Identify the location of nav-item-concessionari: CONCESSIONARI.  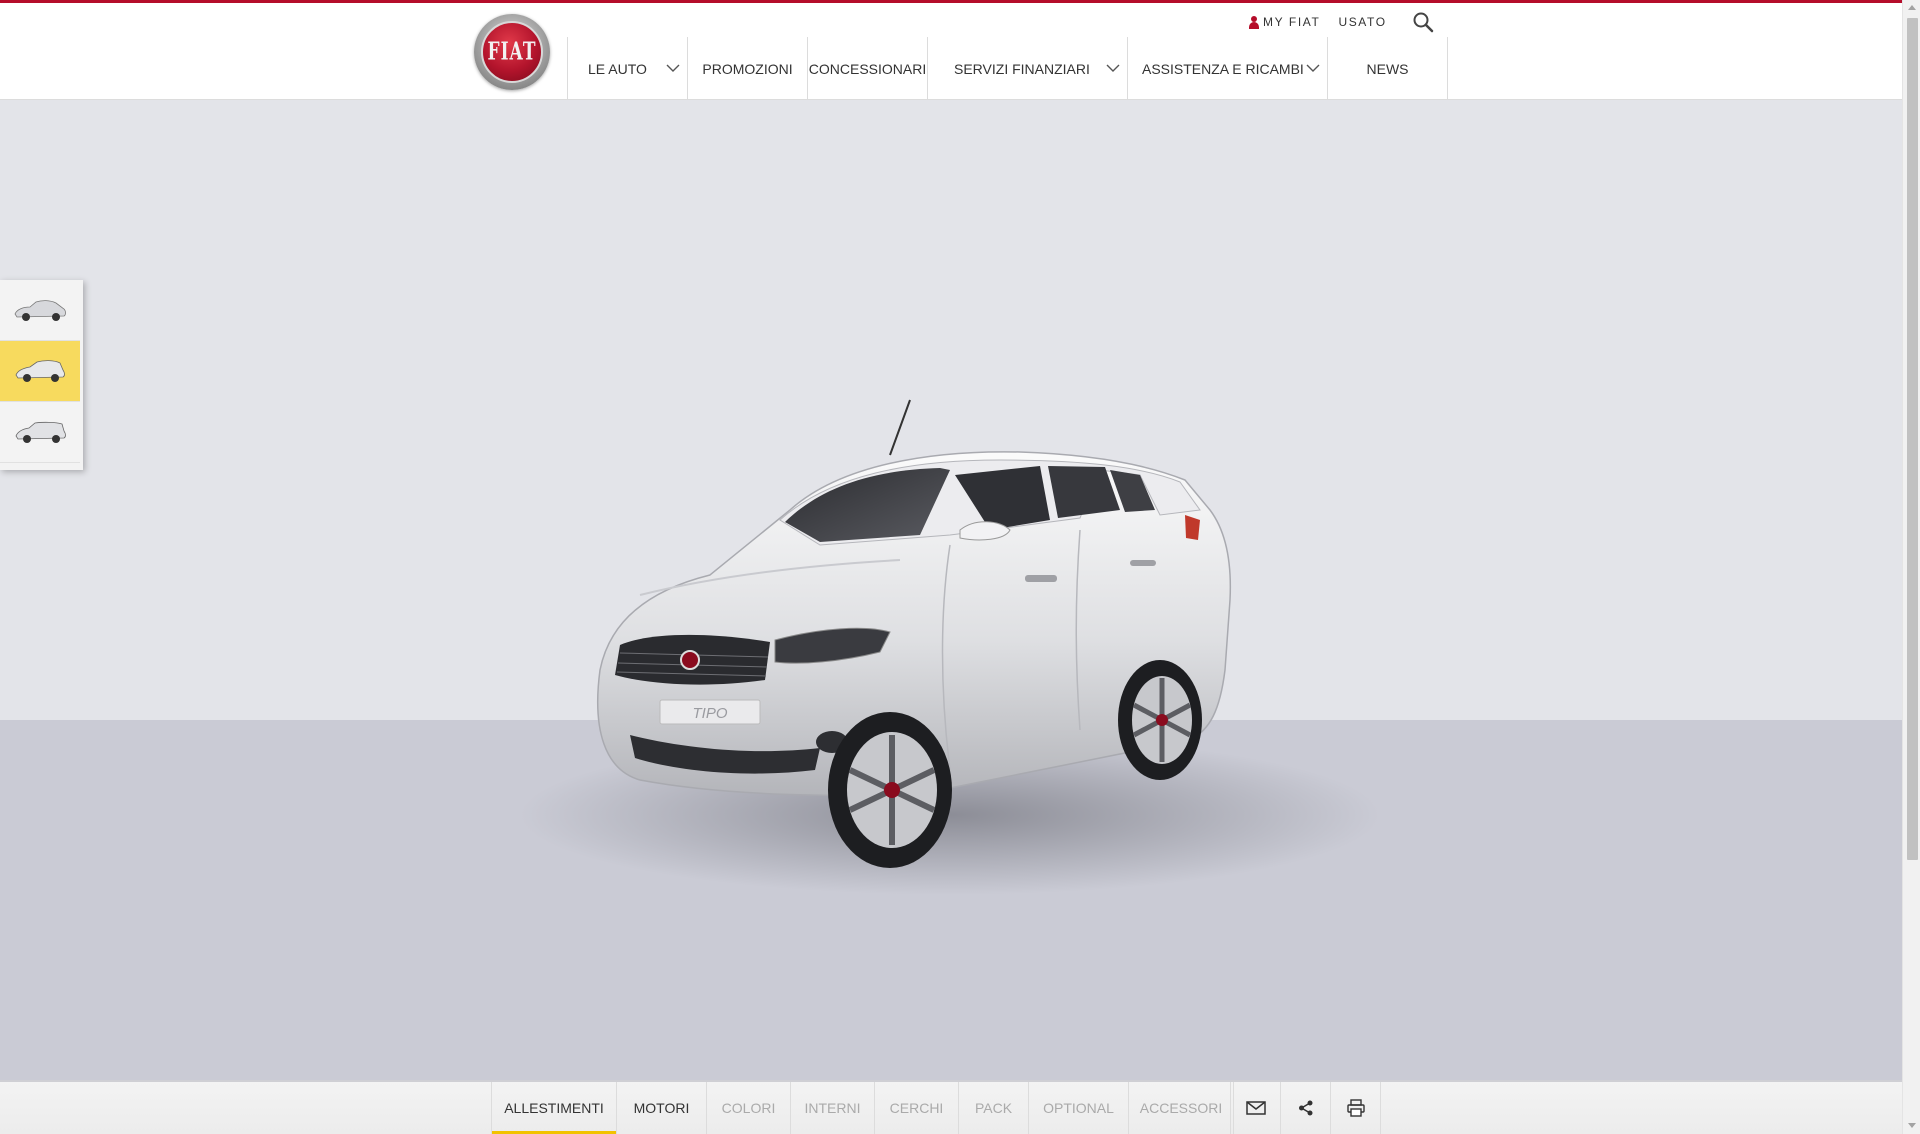
(868, 68).